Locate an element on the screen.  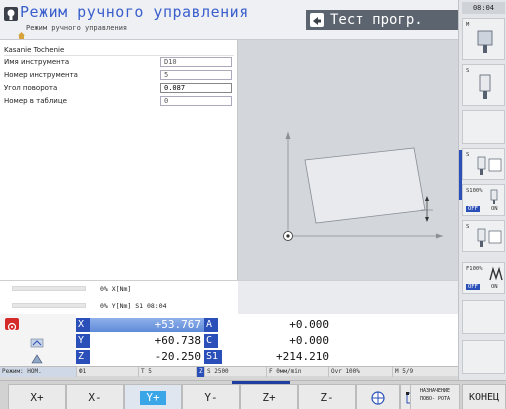
softkey-y-plus-wrapper: Y+ is located at coordinates (153, 396).